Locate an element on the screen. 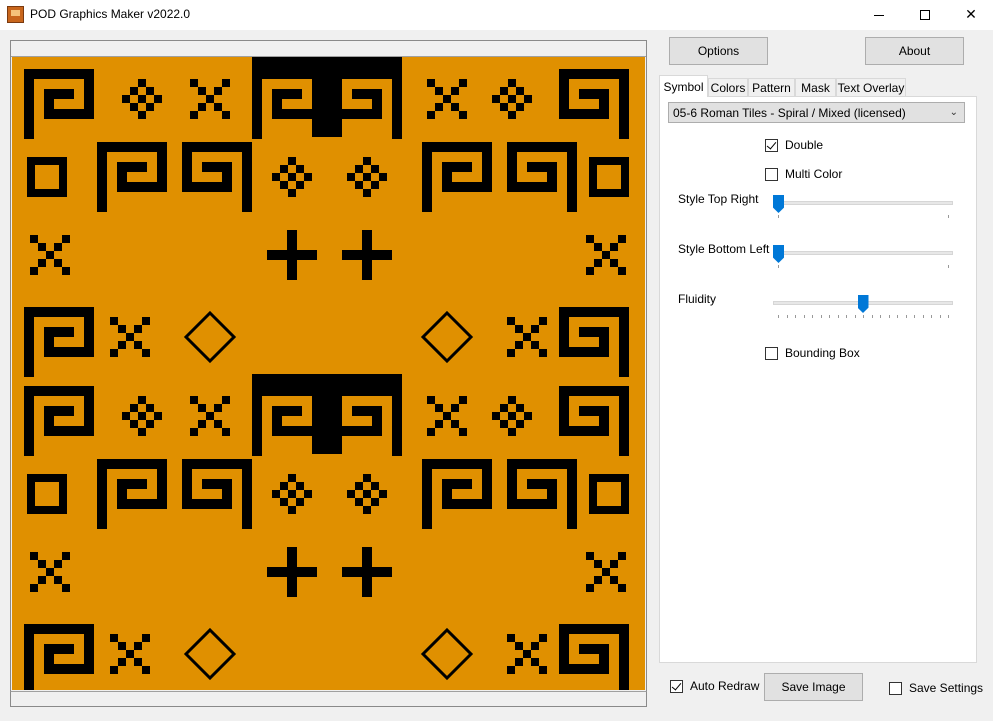 The width and height of the screenshot is (993, 721). fluidity-slider is located at coordinates (863, 307).